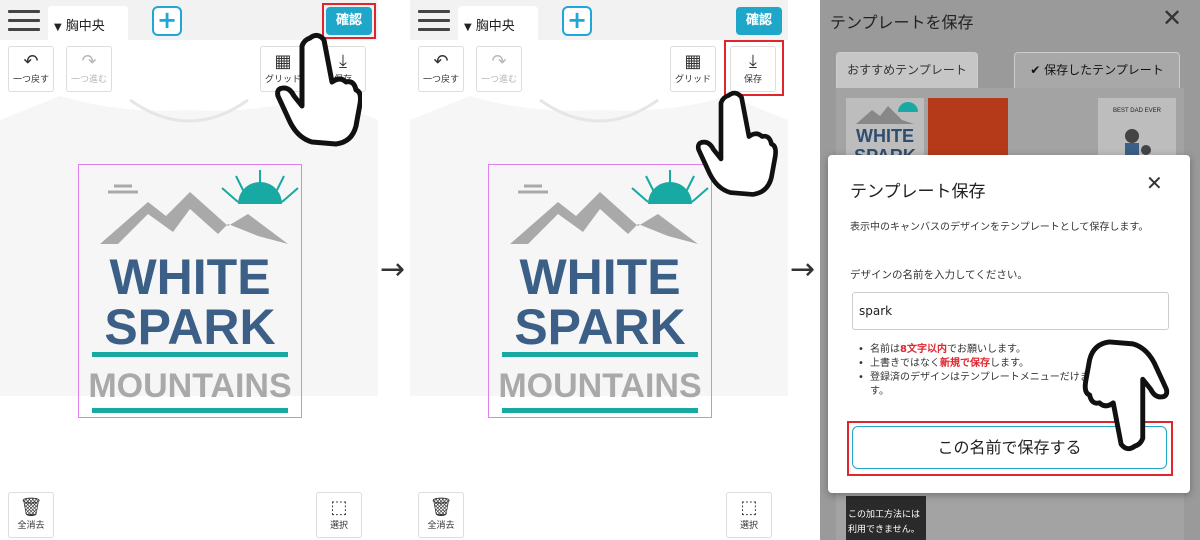 The image size is (1200, 540). Describe the element at coordinates (979, 350) in the screenshot. I see `note-item: 名前は8文字以内でお願いします。` at that location.